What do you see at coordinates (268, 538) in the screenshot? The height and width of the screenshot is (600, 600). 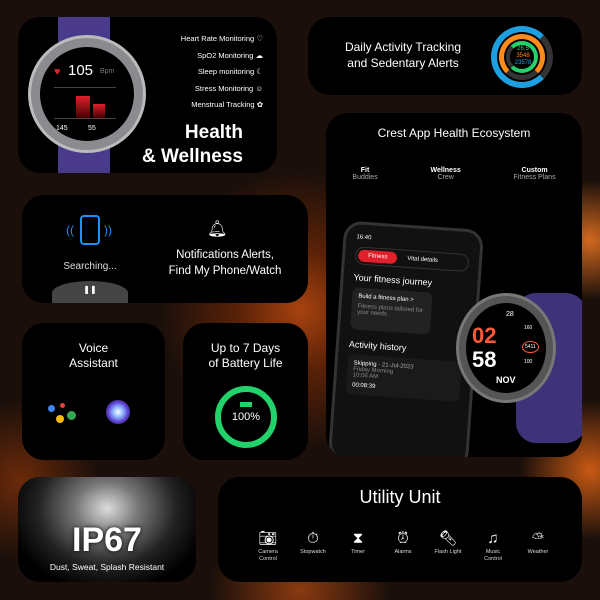 I see `camera-icon: 📷︎` at bounding box center [268, 538].